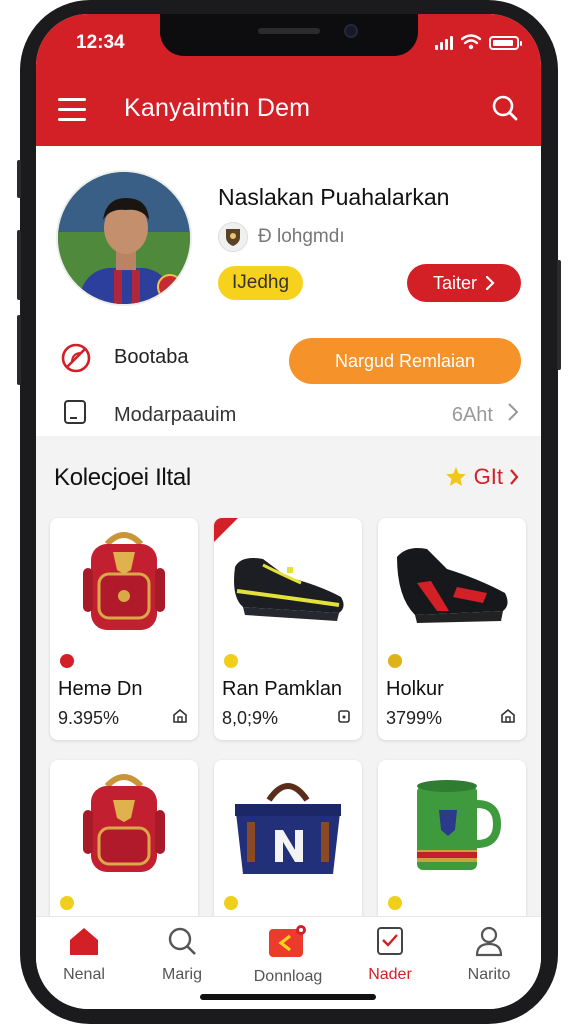 Image resolution: width=576 pixels, height=1024 pixels. Describe the element at coordinates (181, 974) in the screenshot. I see `nav-label: Marig` at that location.